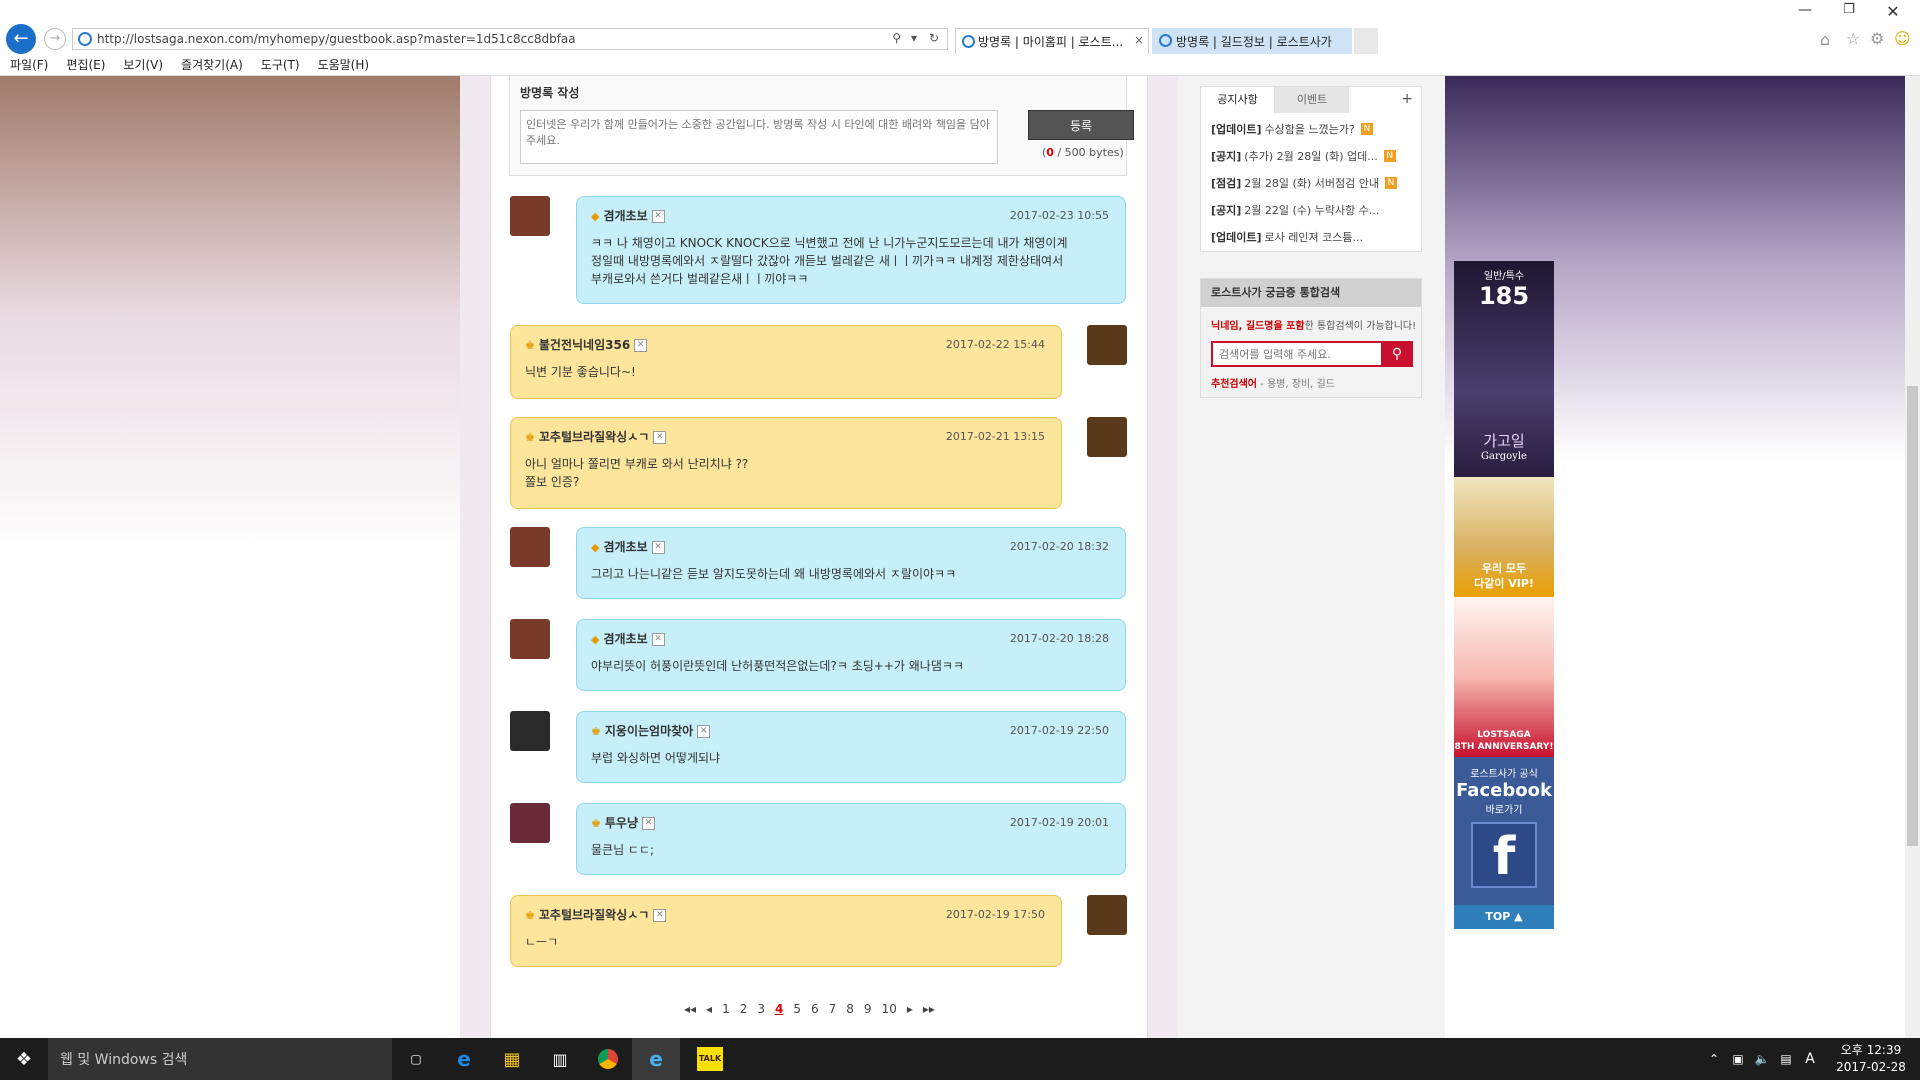 Image resolution: width=1920 pixels, height=1080 pixels. Describe the element at coordinates (914, 38) in the screenshot. I see `dropdown-icon: ▾` at that location.